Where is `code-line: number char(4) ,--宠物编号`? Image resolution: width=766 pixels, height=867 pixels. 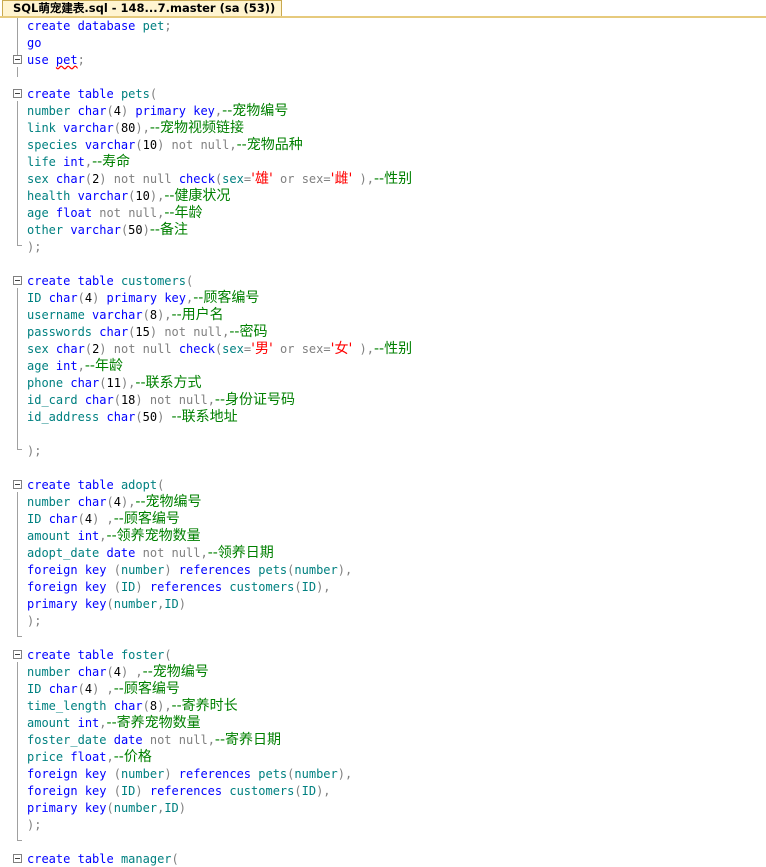
code-line: number char(4) ,--宠物编号 is located at coordinates (118, 672).